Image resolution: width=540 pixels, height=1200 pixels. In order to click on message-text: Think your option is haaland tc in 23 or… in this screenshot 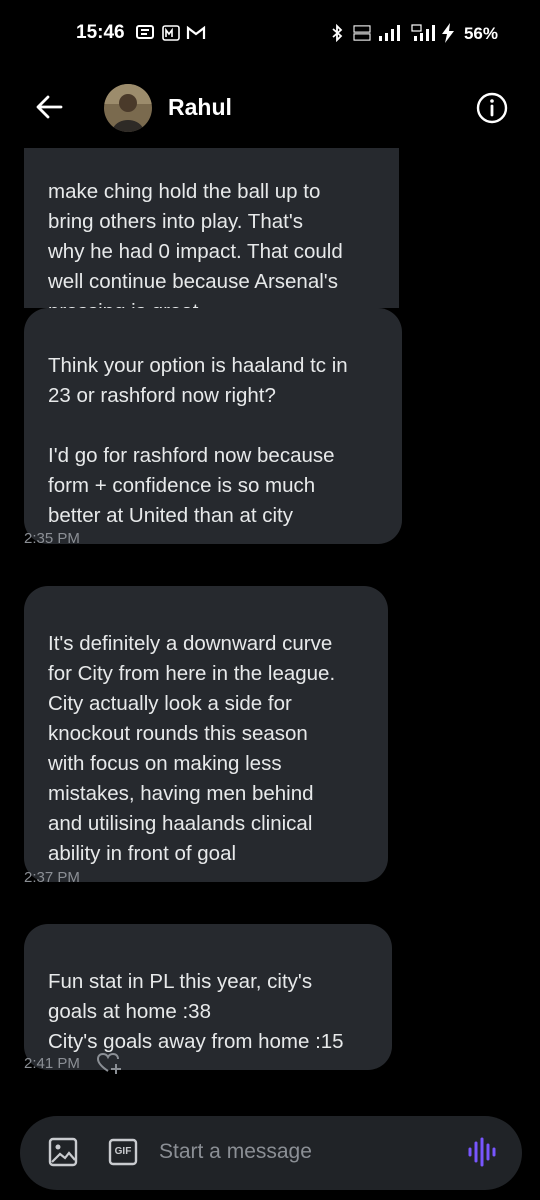, I will do `click(198, 440)`.